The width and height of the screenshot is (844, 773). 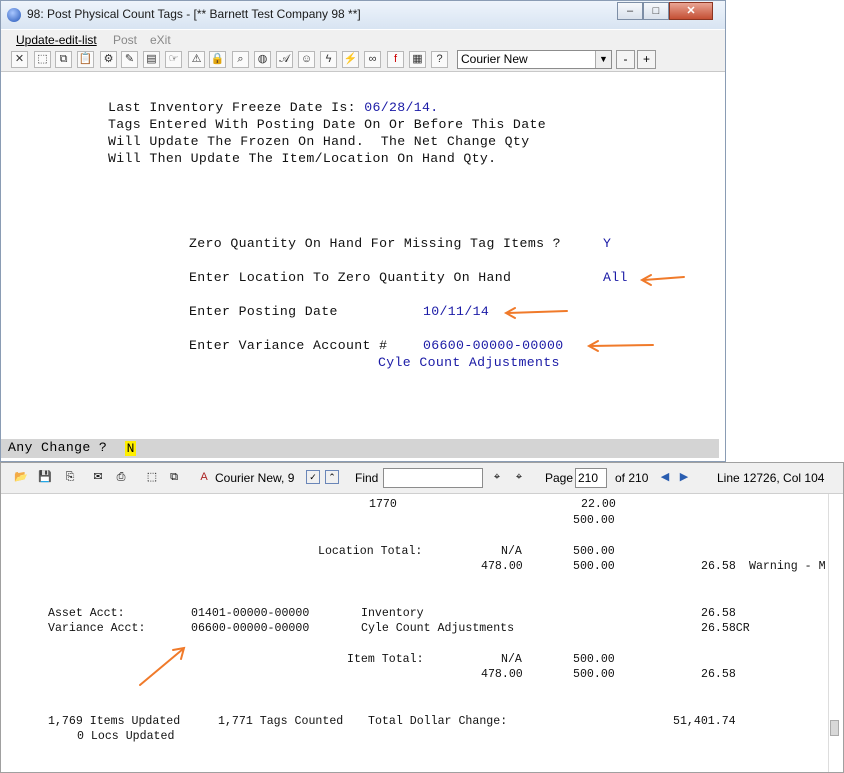 I want to click on font-icon: A, so click(x=204, y=477).